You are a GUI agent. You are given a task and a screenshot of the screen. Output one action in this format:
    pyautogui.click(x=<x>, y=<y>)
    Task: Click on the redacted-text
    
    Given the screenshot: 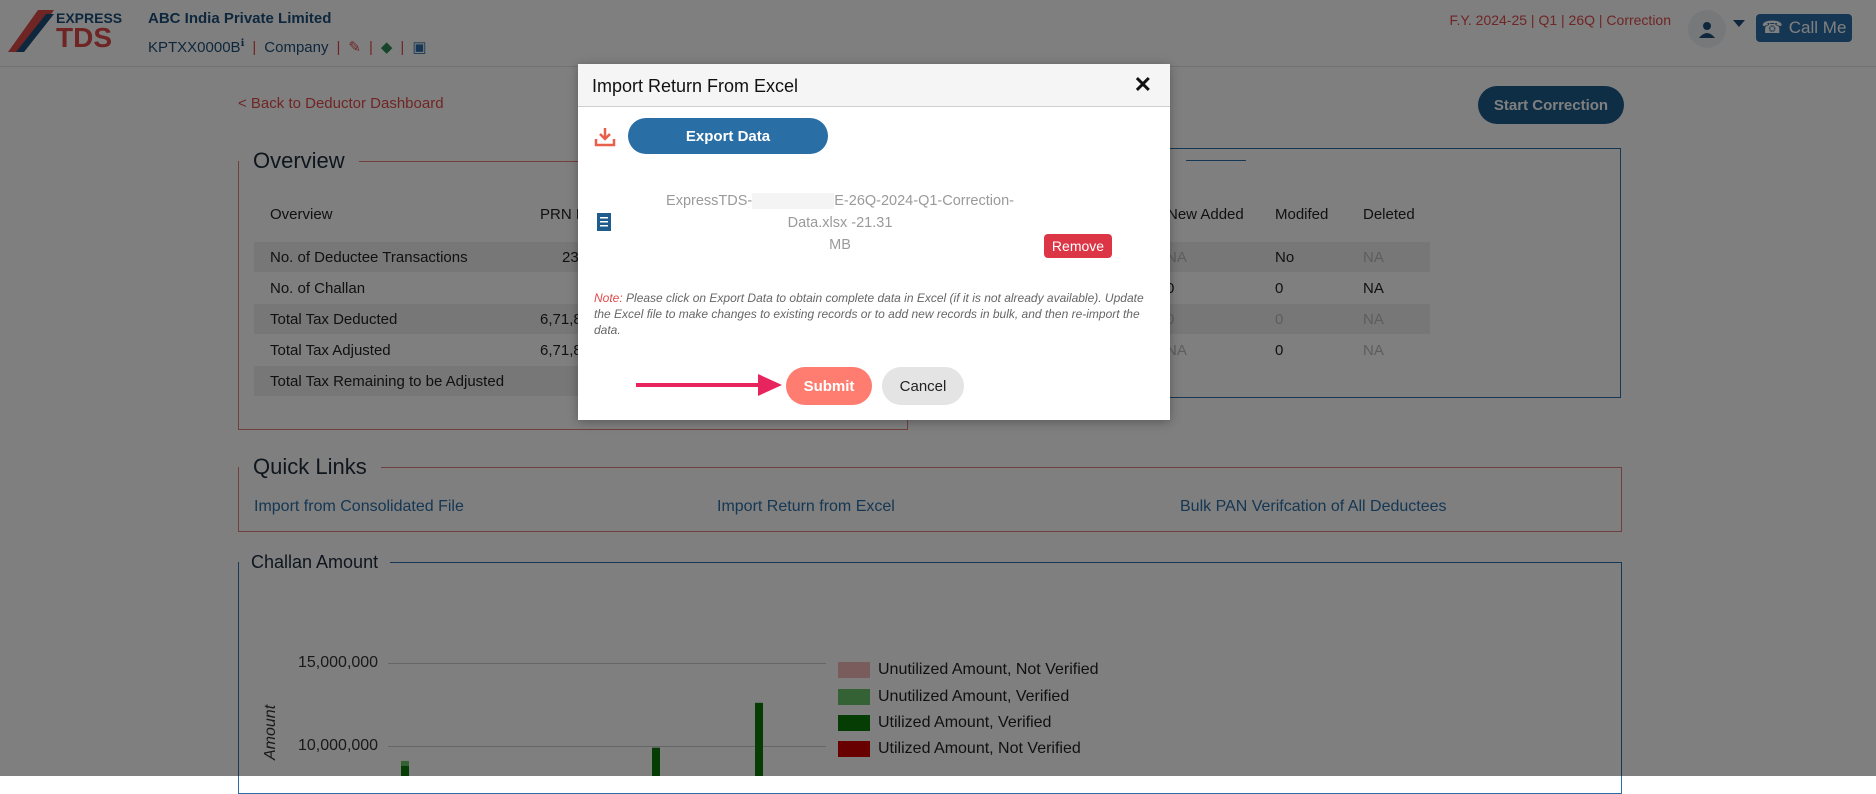 What is the action you would take?
    pyautogui.click(x=793, y=201)
    